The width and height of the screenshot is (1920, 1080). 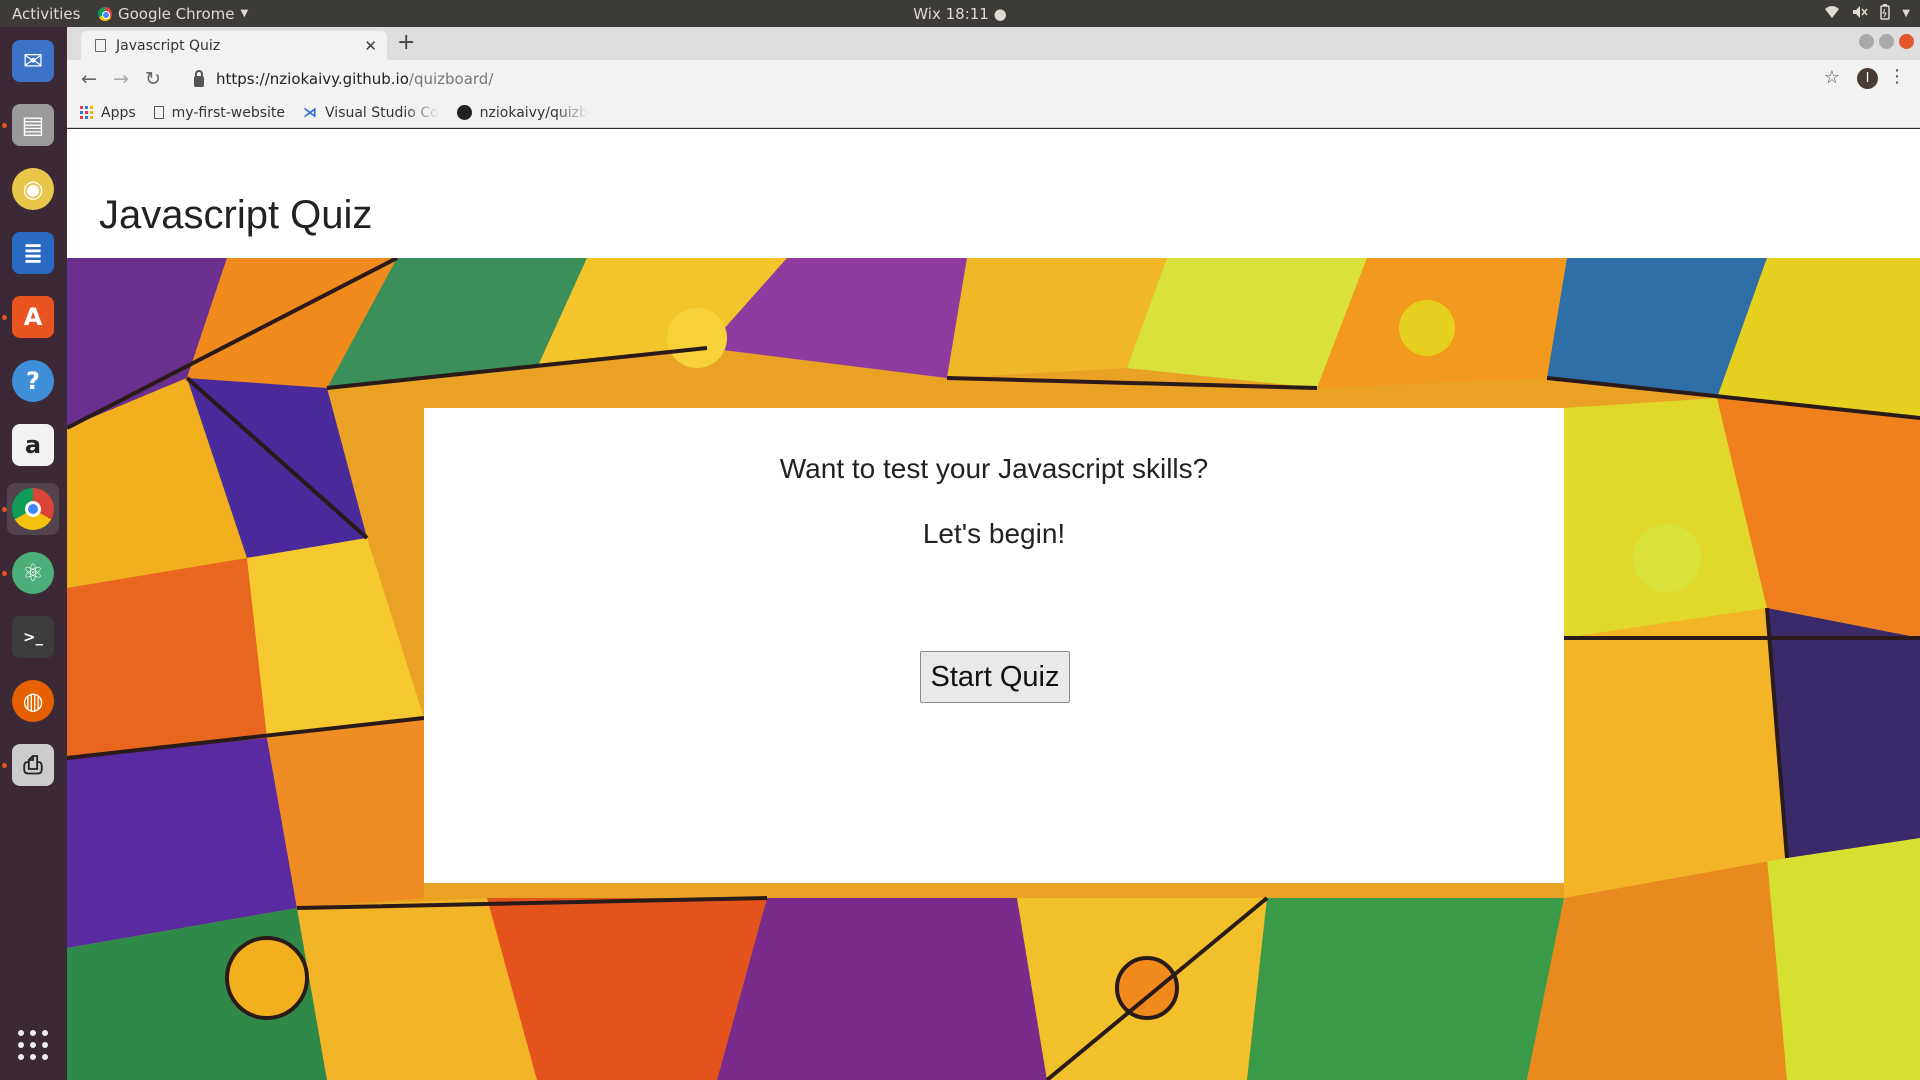 What do you see at coordinates (382, 112) in the screenshot?
I see `bookmark-label: Visual Studio Co` at bounding box center [382, 112].